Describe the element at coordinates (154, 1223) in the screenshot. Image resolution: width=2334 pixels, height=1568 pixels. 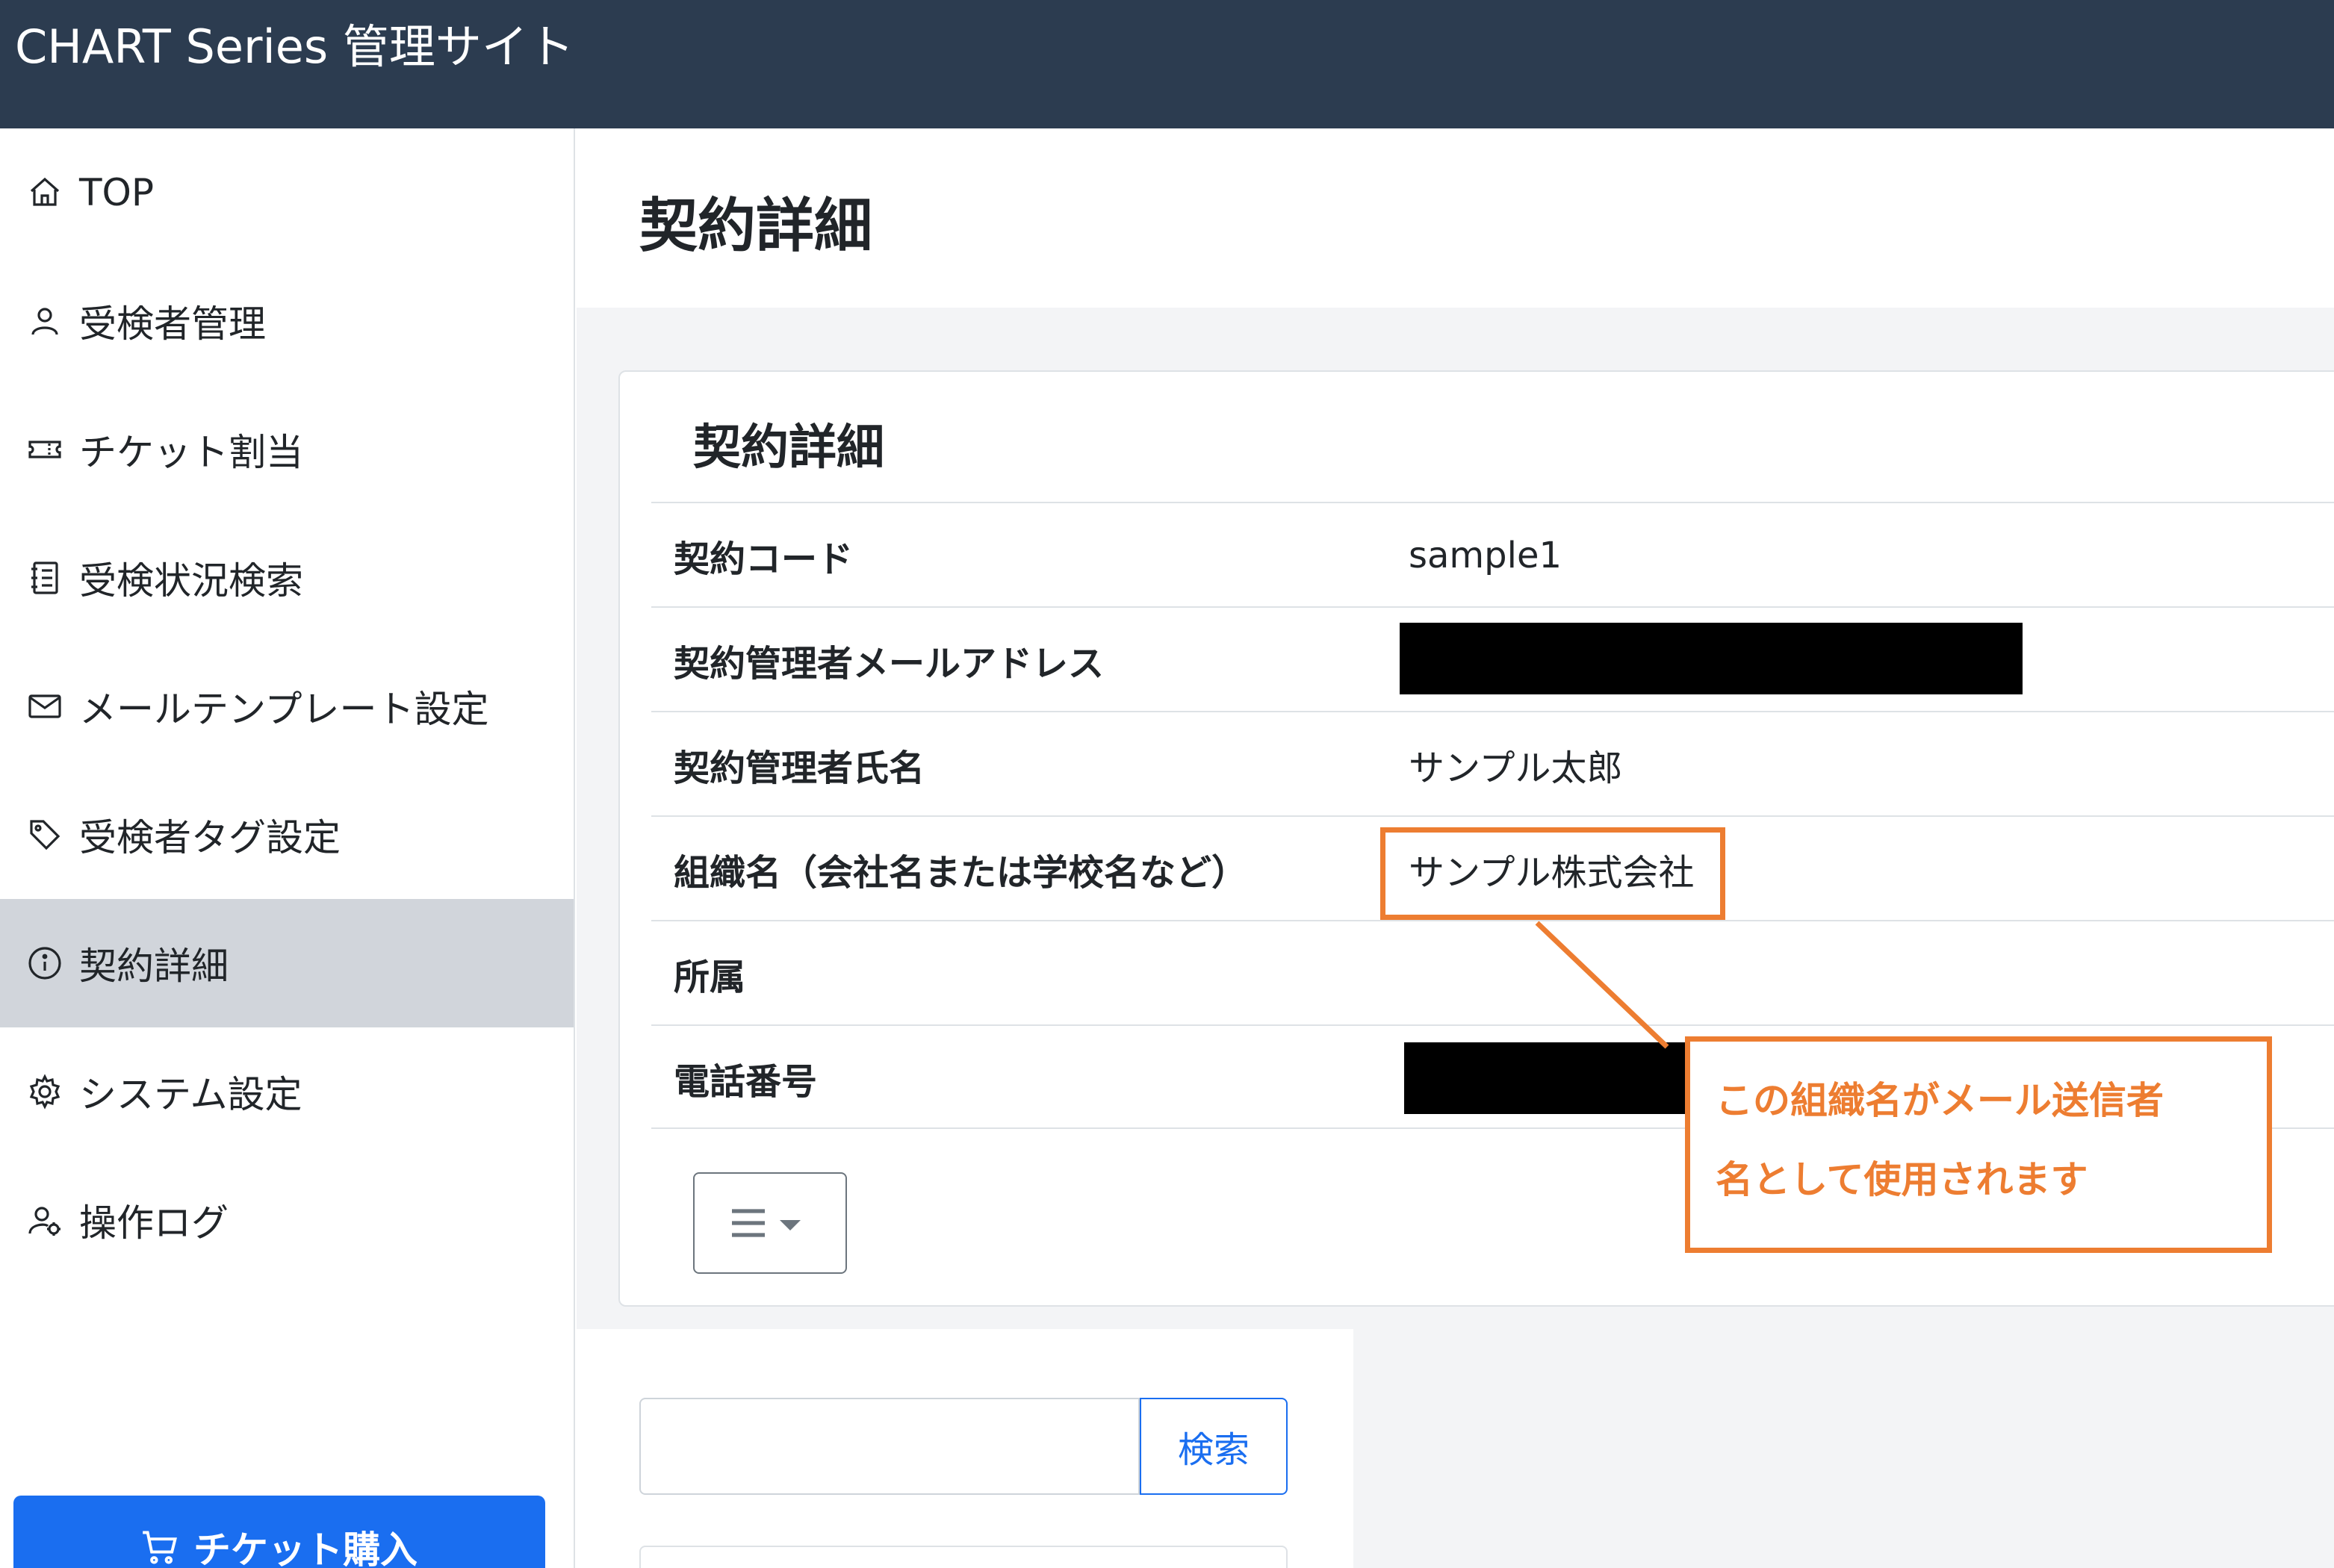
I see `sidebar-item-label: 操作ログ` at that location.